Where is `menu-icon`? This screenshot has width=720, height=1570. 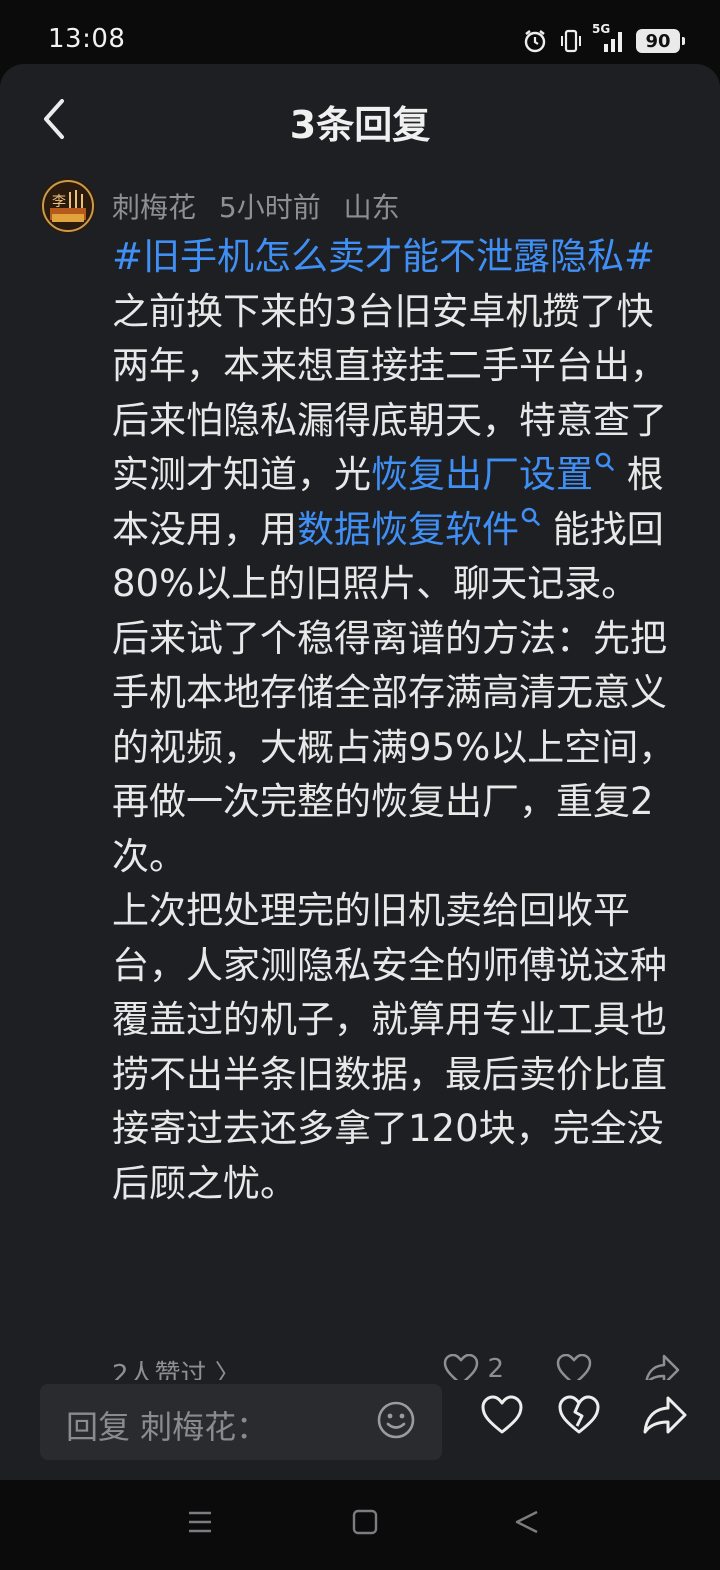
menu-icon is located at coordinates (200, 1522).